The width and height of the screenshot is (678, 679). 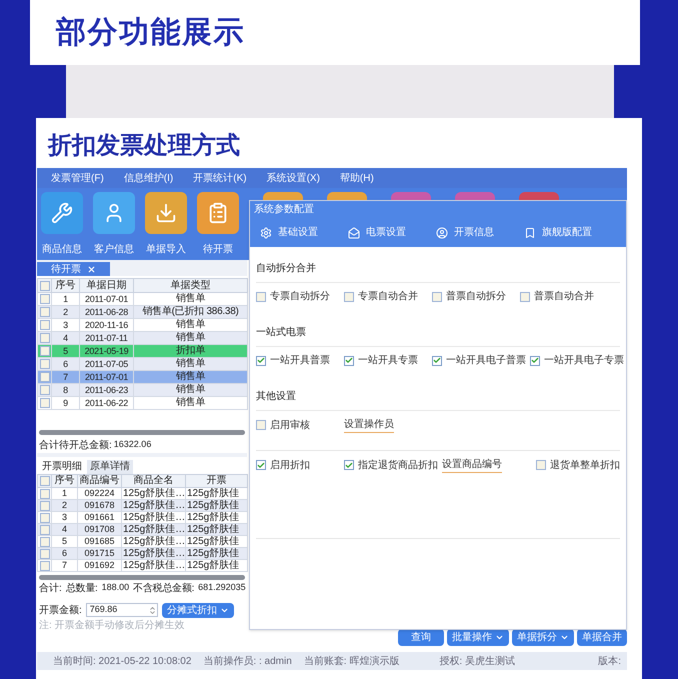 I want to click on table-row: 9 2011-06-22 销售单, so click(x=143, y=403).